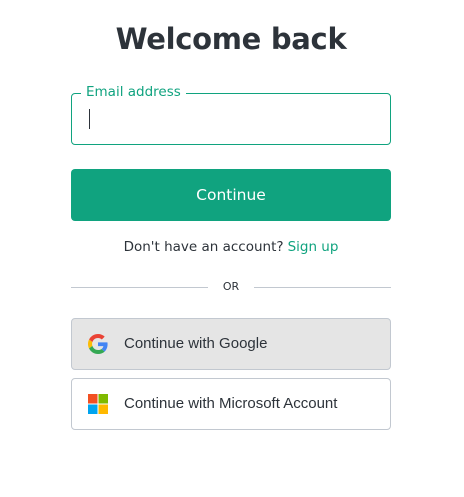  I want to click on signup-link: Sign up, so click(313, 247).